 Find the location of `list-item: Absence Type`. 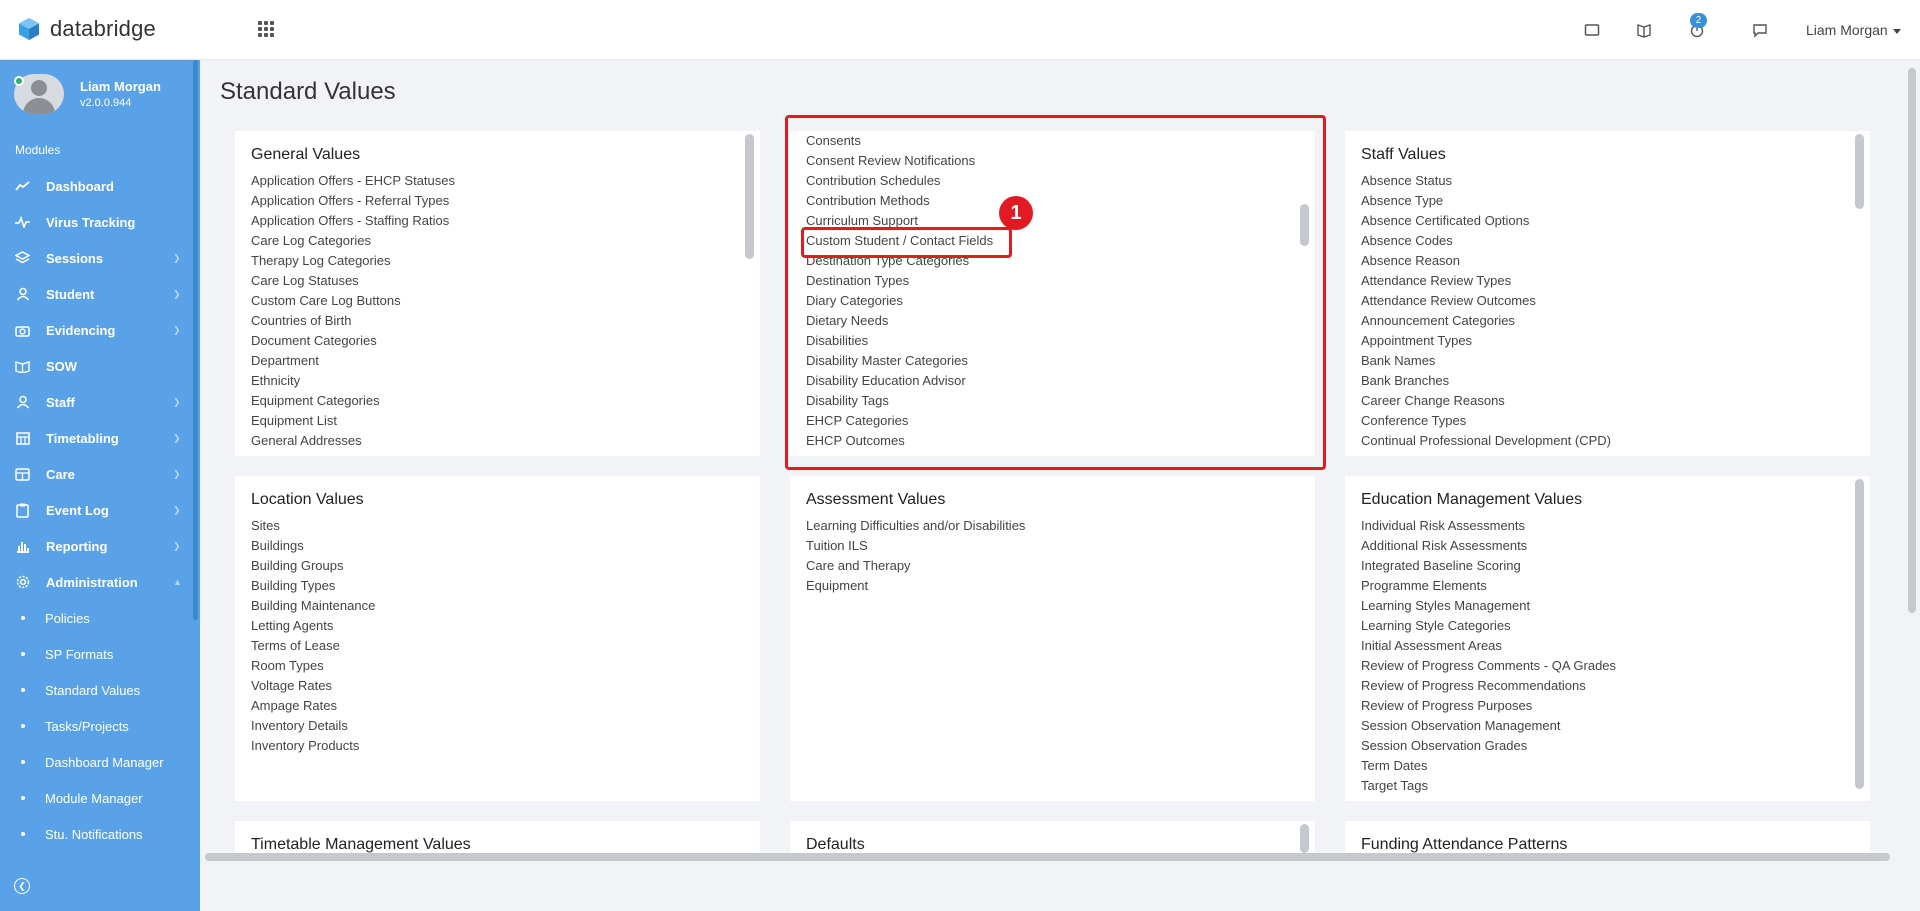

list-item: Absence Type is located at coordinates (1486, 201).